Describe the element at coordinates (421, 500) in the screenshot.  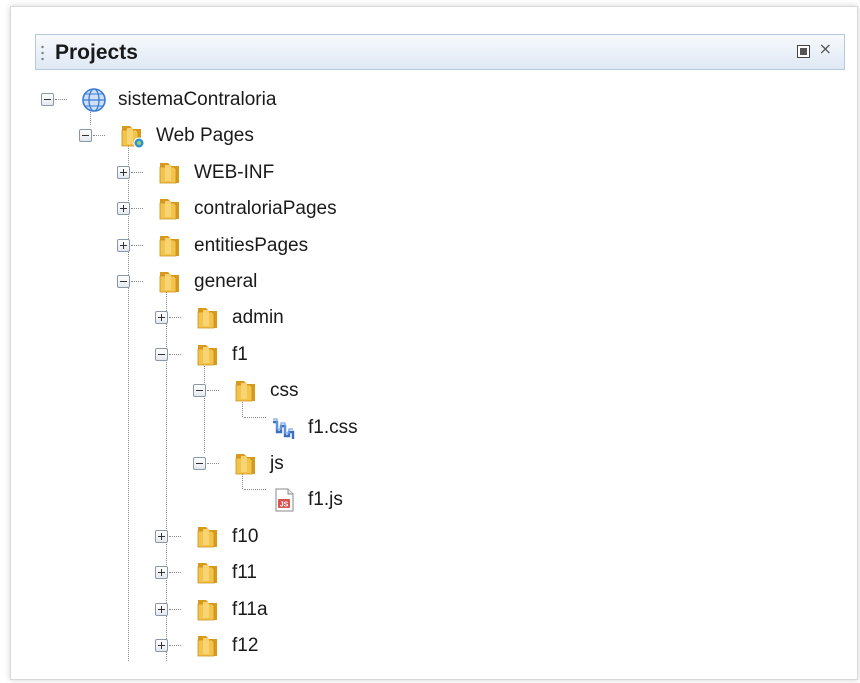
I see `tree-node: JS f1.js` at that location.